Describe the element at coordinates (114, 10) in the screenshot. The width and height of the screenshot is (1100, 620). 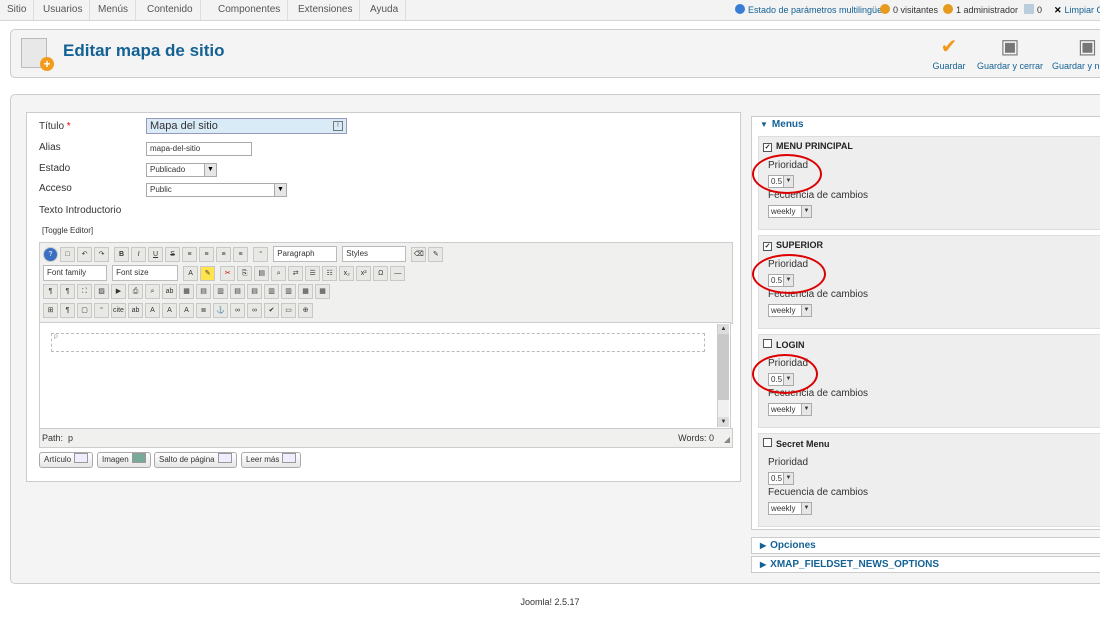
I see `menu-menus: Menús` at that location.